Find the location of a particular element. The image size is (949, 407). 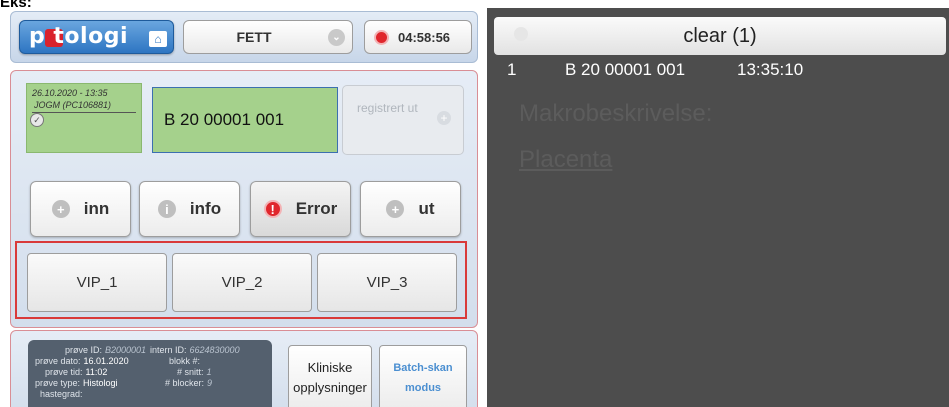

ut-button: + ut is located at coordinates (410, 209).